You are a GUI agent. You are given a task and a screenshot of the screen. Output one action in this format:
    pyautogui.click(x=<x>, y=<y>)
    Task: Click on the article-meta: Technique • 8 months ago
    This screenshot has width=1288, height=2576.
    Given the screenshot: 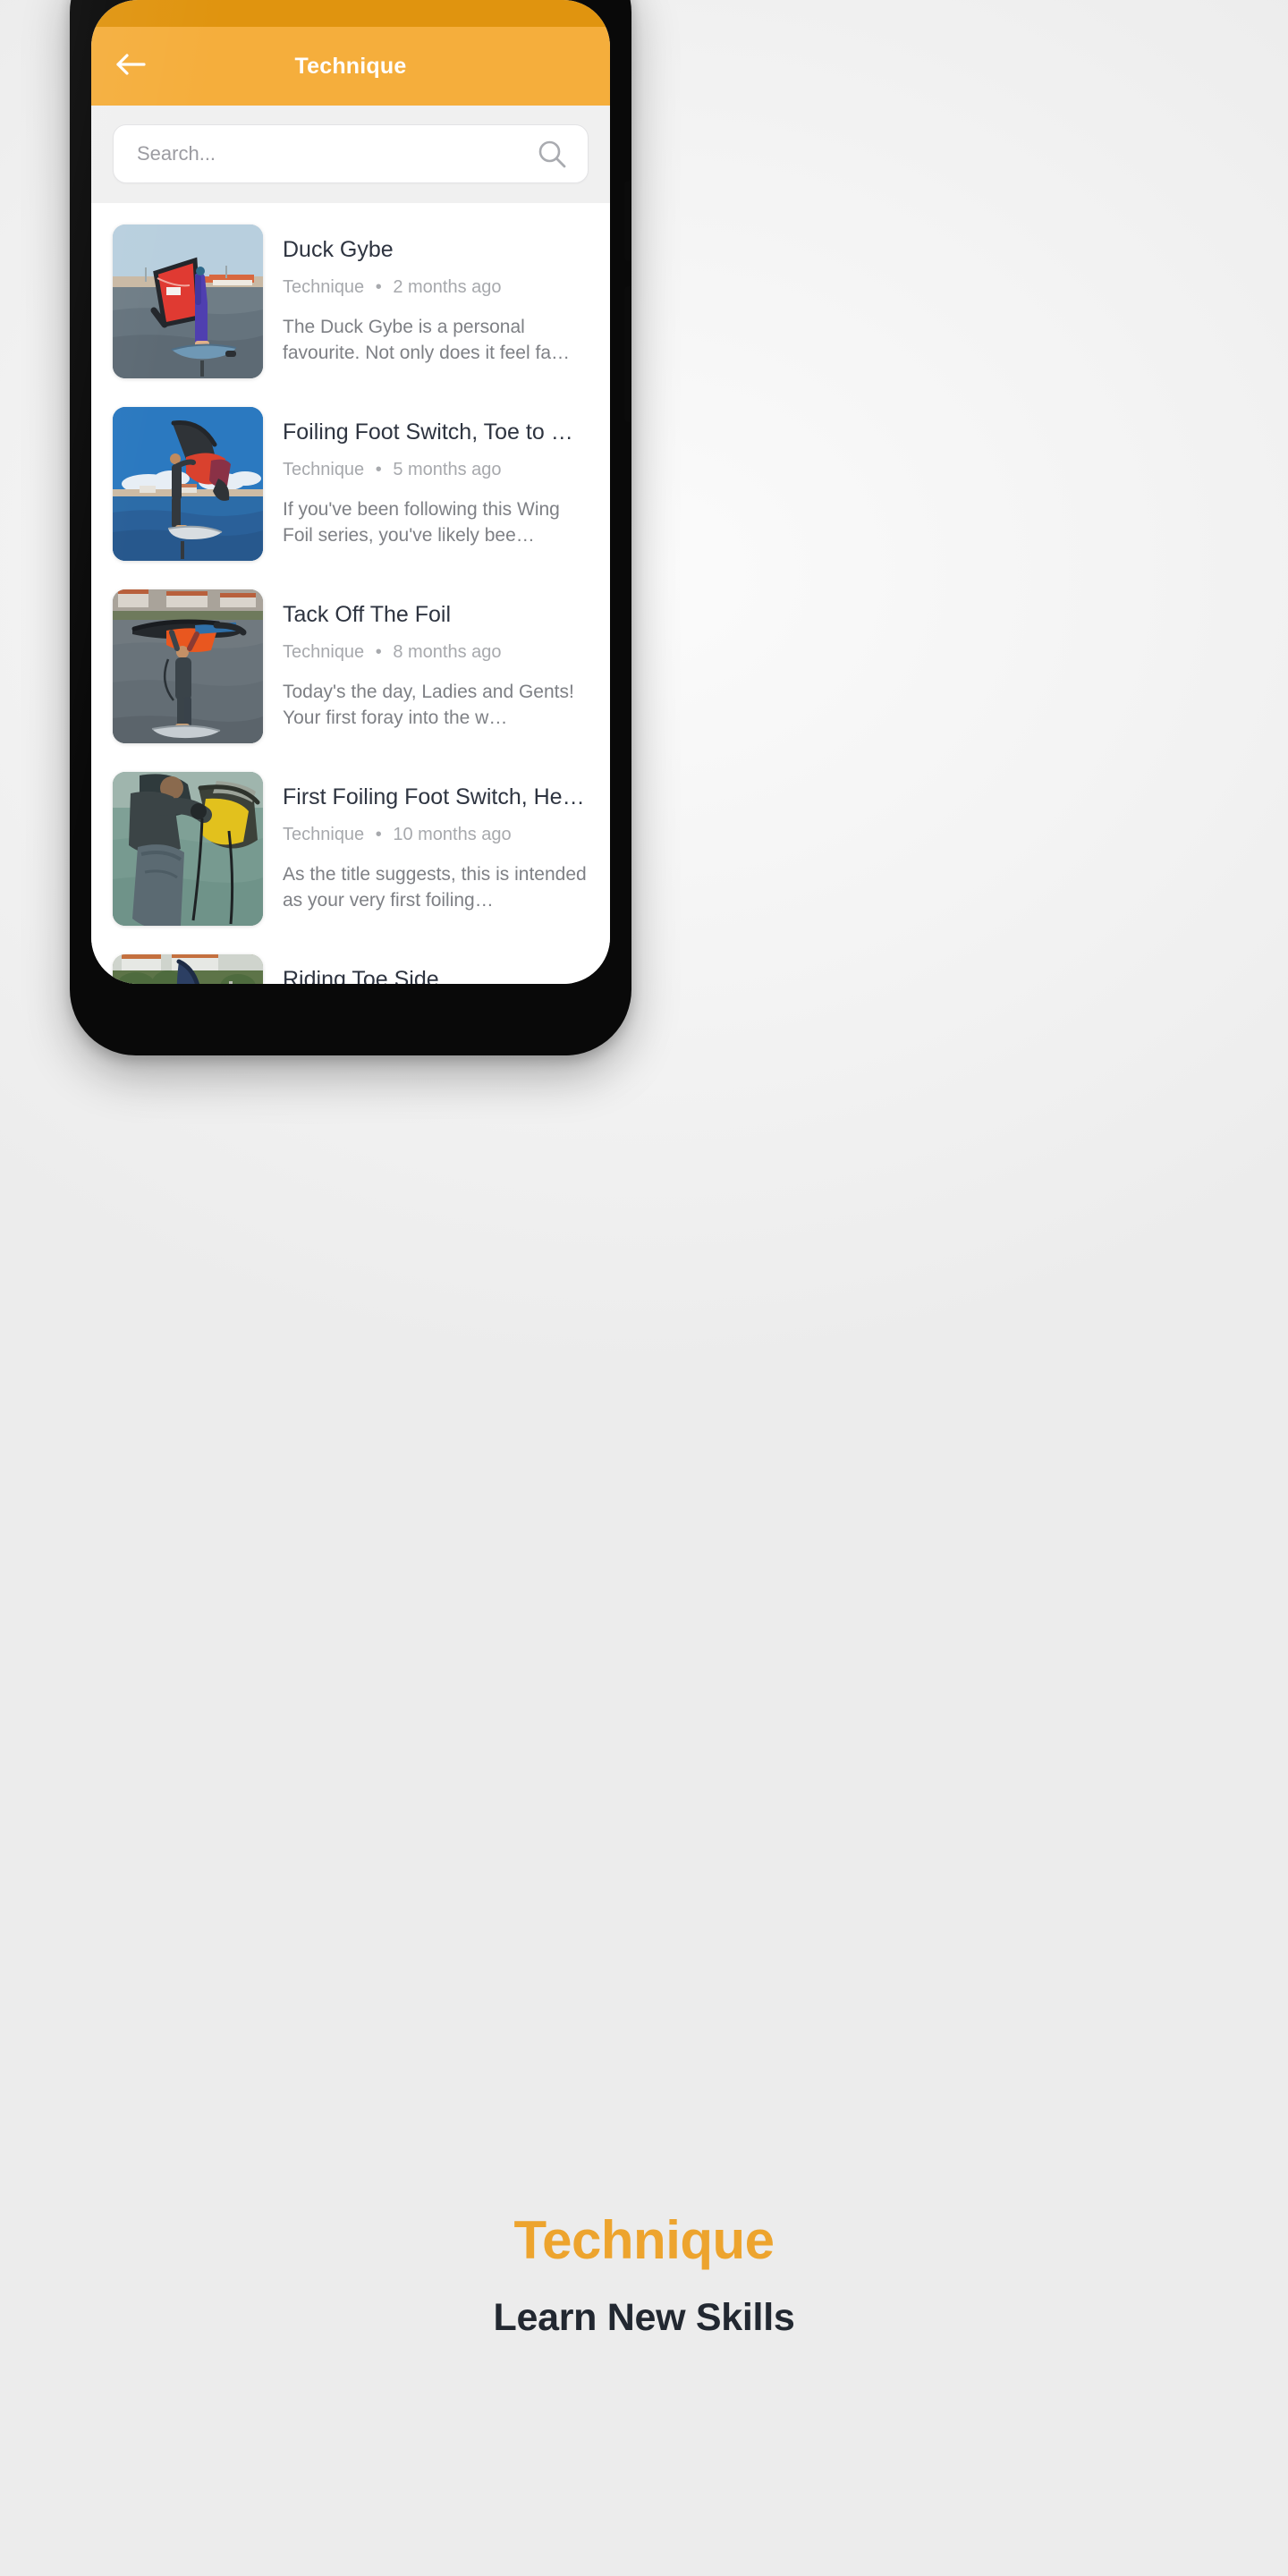 What is the action you would take?
    pyautogui.click(x=436, y=652)
    